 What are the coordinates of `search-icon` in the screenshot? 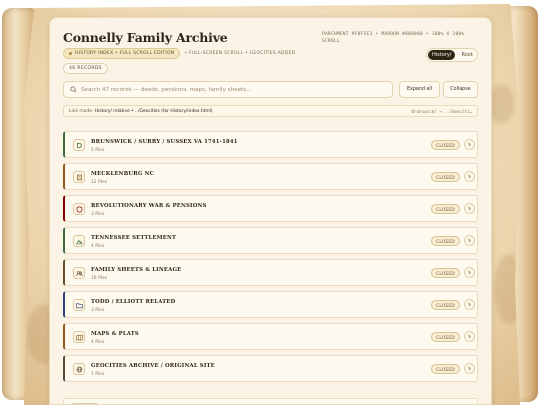 It's located at (73, 89).